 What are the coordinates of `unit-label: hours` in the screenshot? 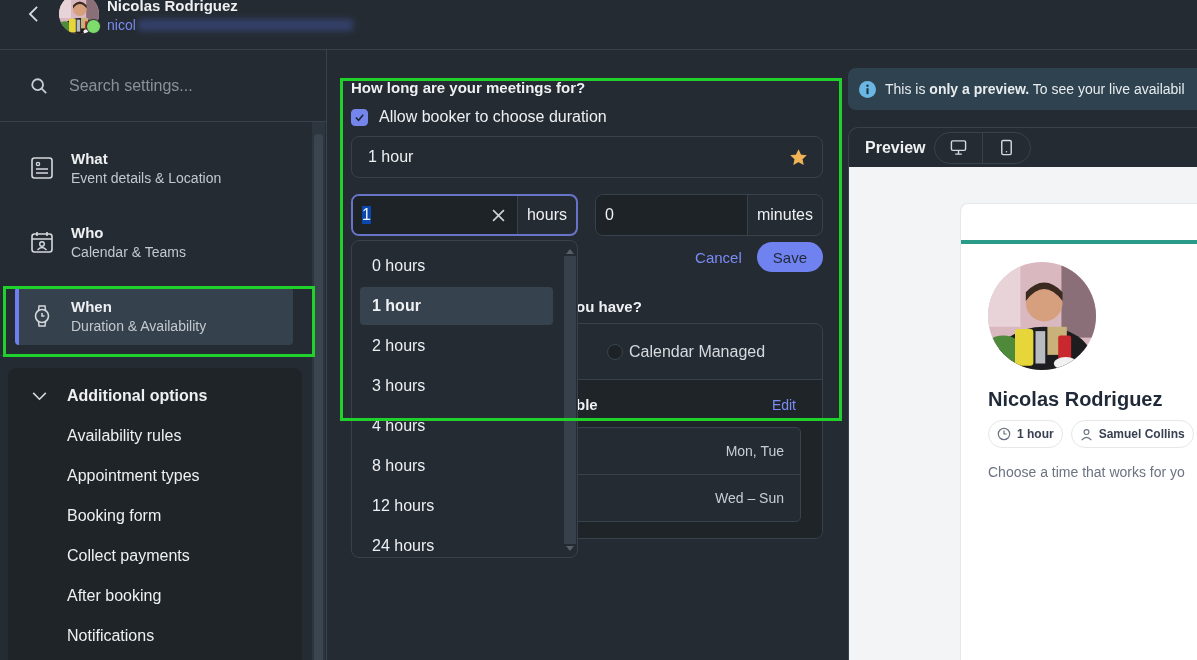 It's located at (546, 215).